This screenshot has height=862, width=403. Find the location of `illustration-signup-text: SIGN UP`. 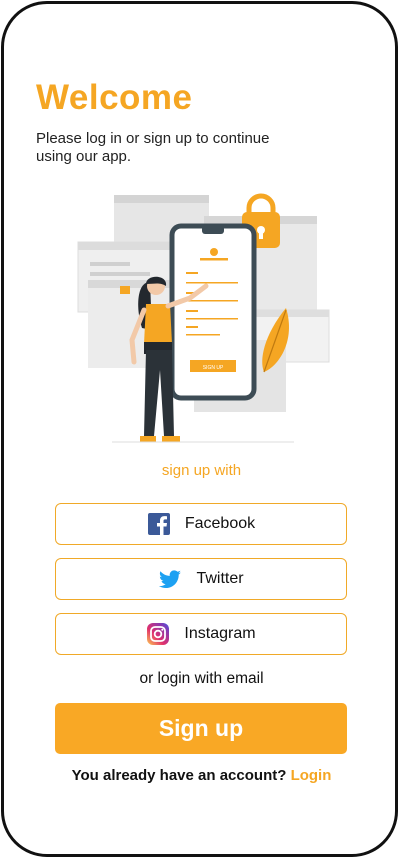

illustration-signup-text: SIGN UP is located at coordinates (213, 368).